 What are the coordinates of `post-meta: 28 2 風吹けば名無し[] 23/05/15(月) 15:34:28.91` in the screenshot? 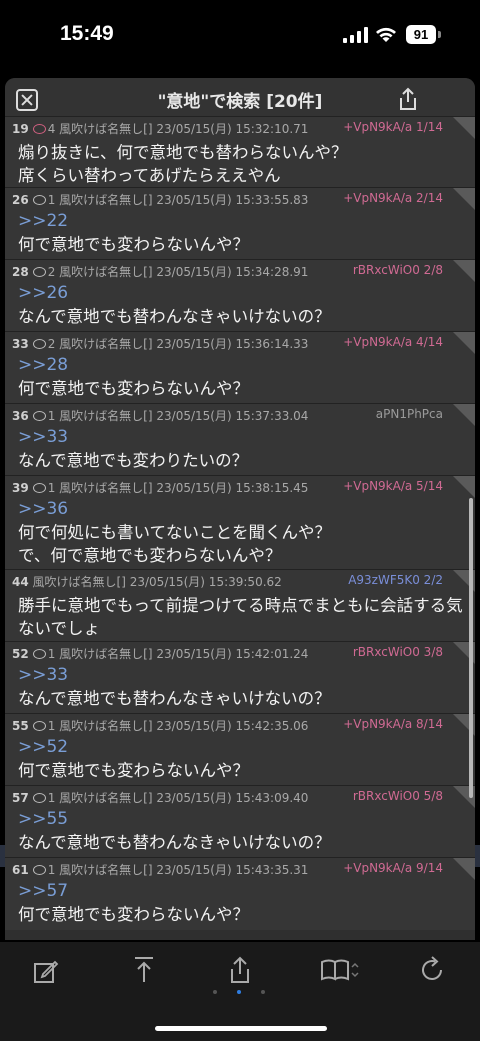 It's located at (160, 271).